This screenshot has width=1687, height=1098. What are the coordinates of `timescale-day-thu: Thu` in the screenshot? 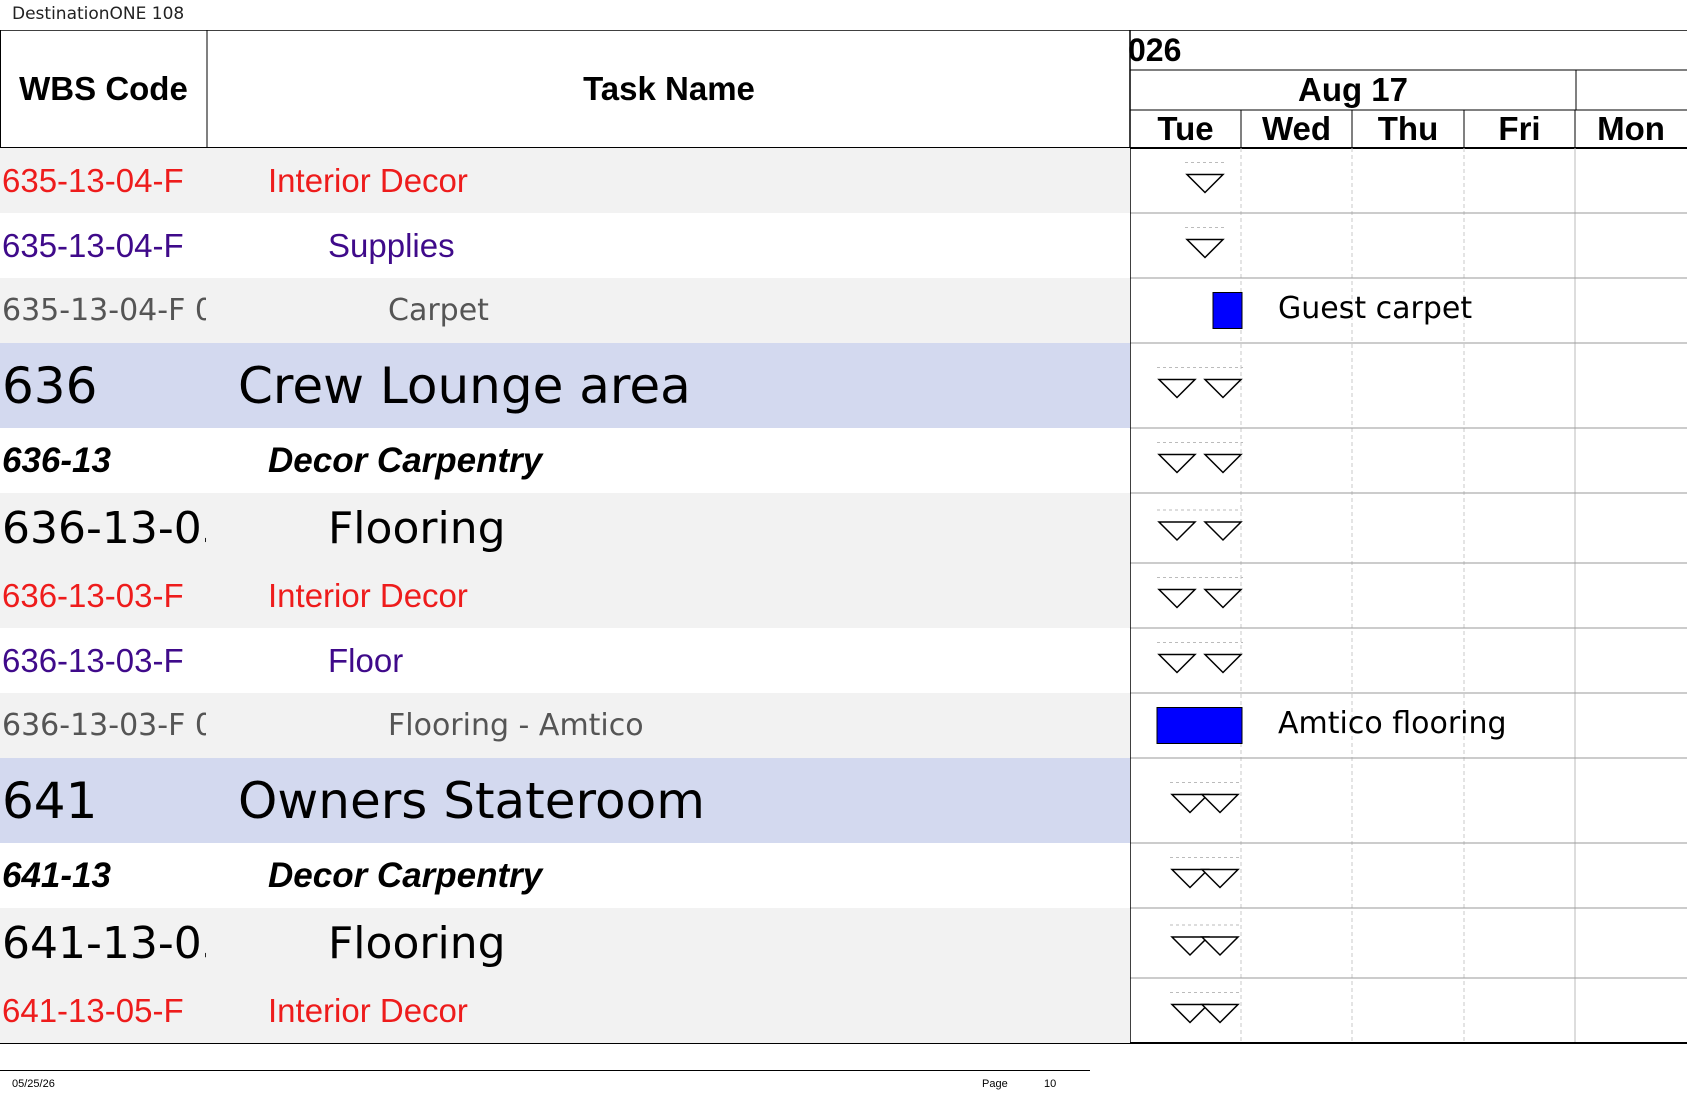 It's located at (1408, 128).